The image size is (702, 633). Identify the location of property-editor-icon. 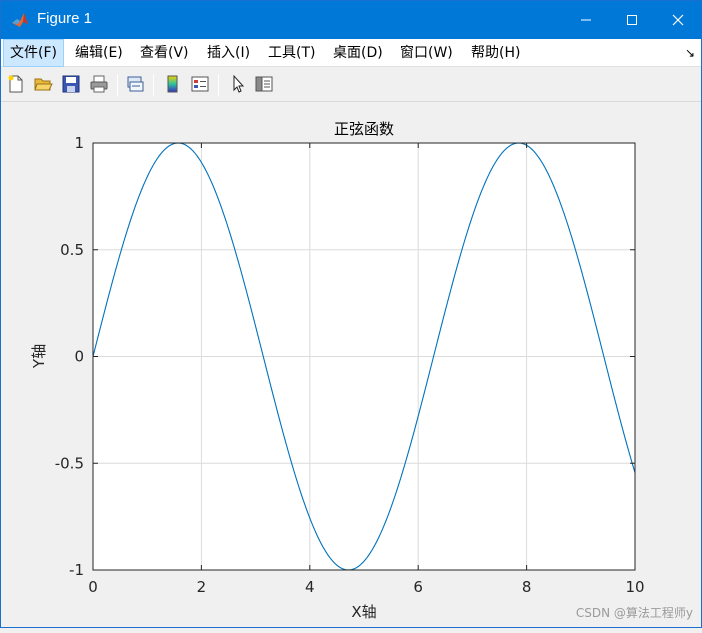
(264, 84).